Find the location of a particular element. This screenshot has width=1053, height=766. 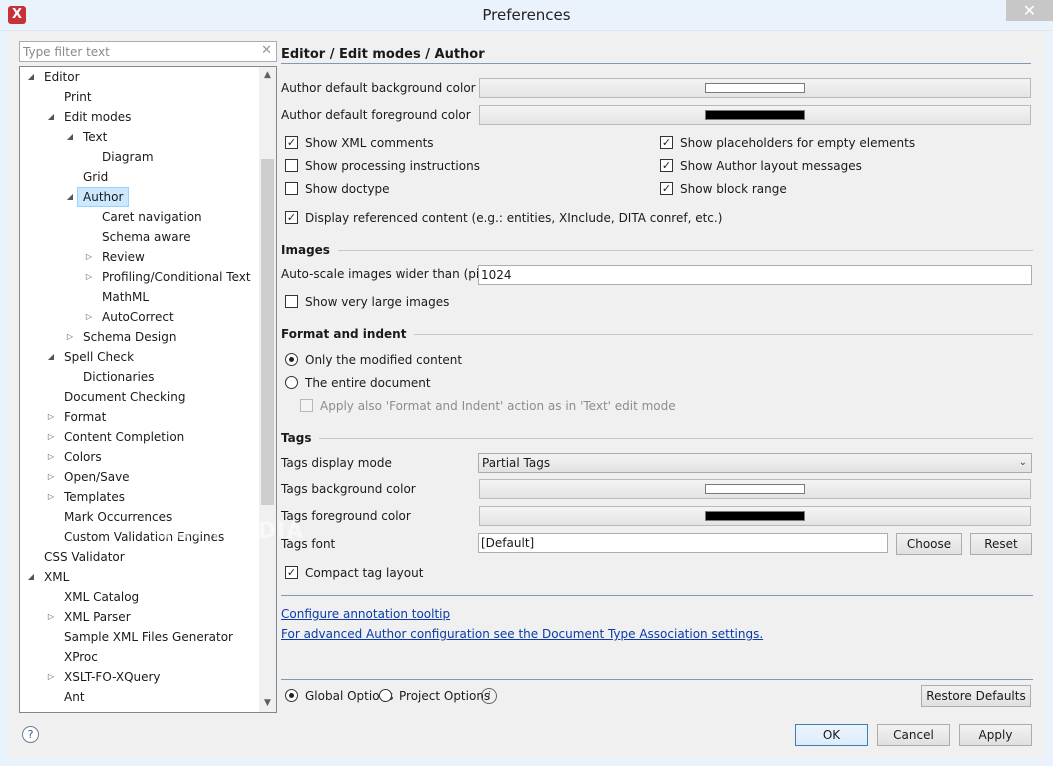

tree-item: ◢ Author is located at coordinates (140, 197).